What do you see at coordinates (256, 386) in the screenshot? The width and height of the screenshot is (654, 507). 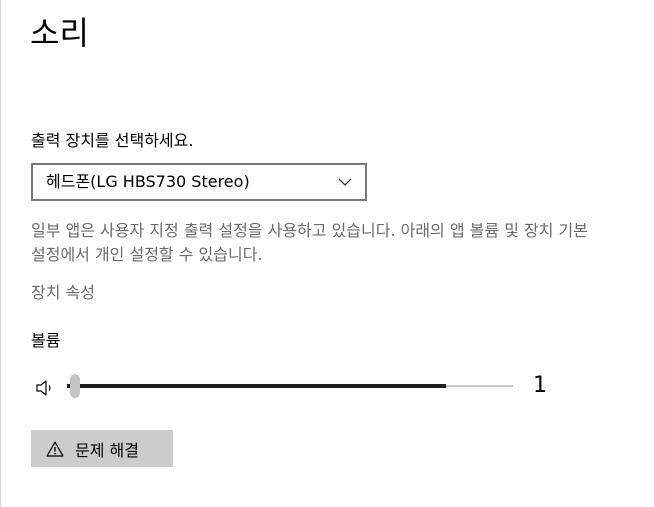 I see `volume-playback-level-bar` at bounding box center [256, 386].